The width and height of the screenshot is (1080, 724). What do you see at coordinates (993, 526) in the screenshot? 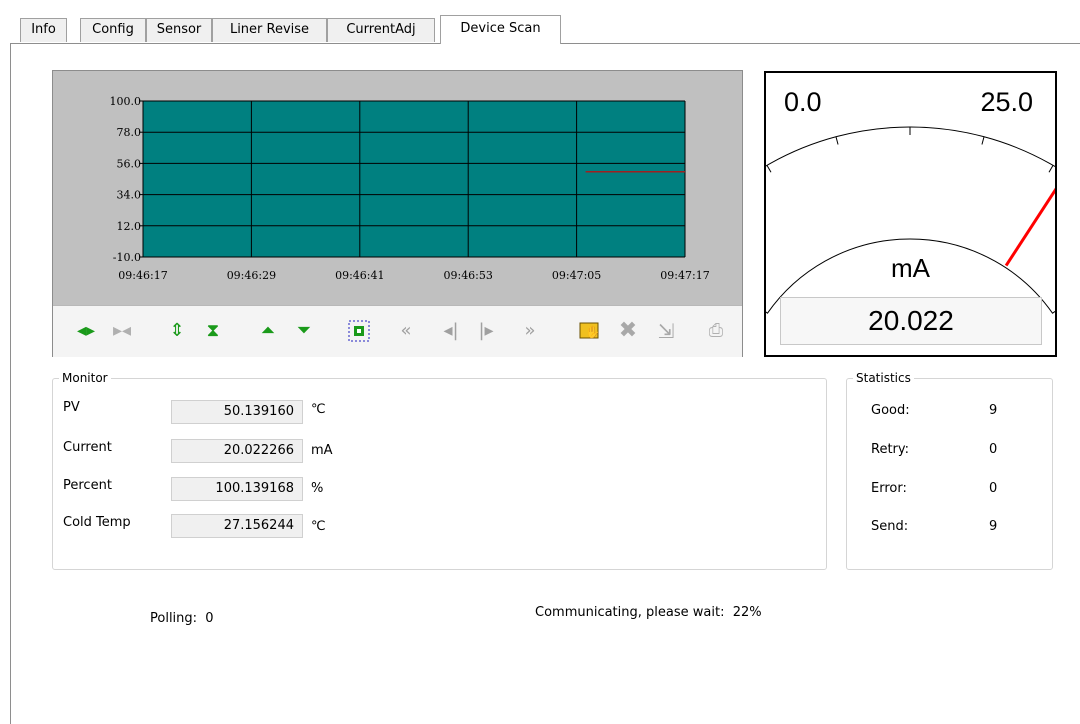
I see `send-value: 9` at bounding box center [993, 526].